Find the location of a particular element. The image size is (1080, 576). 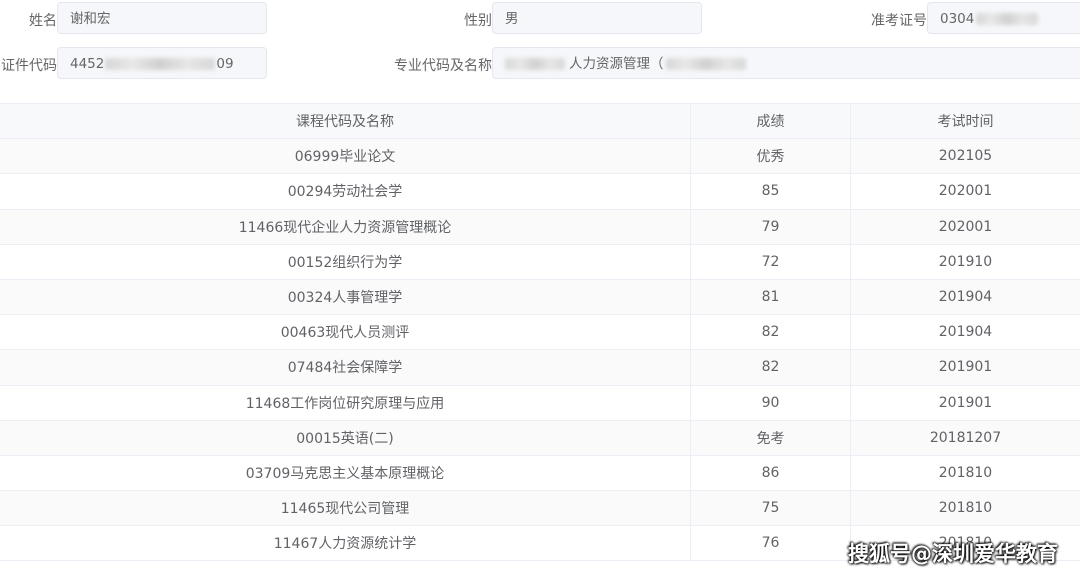

major-suffix-redaction is located at coordinates (705, 64).